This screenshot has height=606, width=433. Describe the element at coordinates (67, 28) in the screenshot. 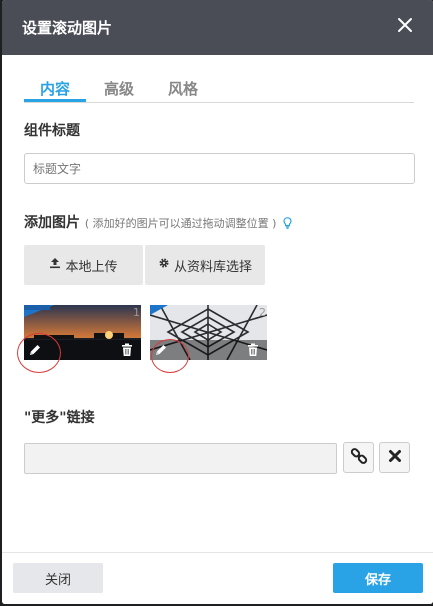

I see `dialog-title: 设置滚动图片` at that location.